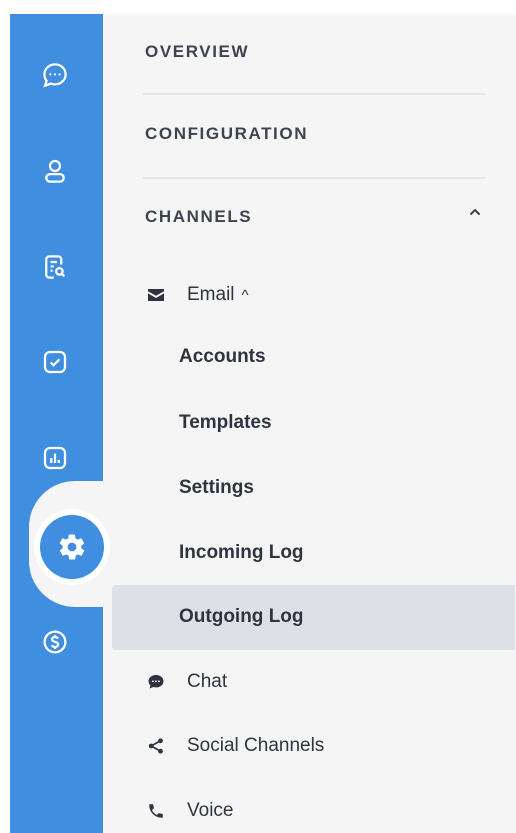 This screenshot has width=516, height=833. I want to click on gear-icon, so click(72, 547).